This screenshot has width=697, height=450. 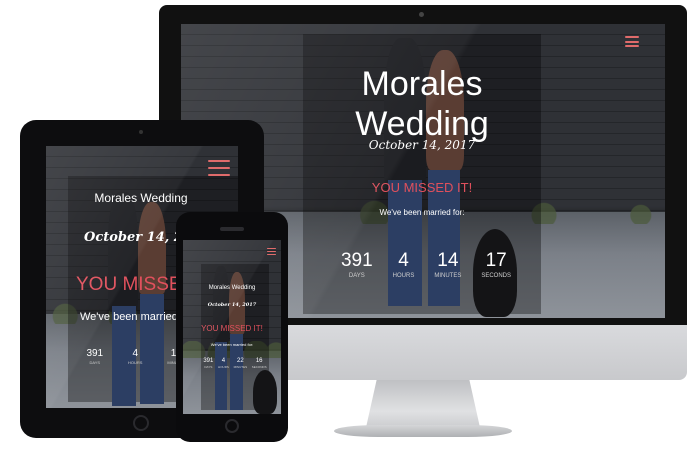 I want to click on countdown-hours: 4 HOURS, so click(x=404, y=268).